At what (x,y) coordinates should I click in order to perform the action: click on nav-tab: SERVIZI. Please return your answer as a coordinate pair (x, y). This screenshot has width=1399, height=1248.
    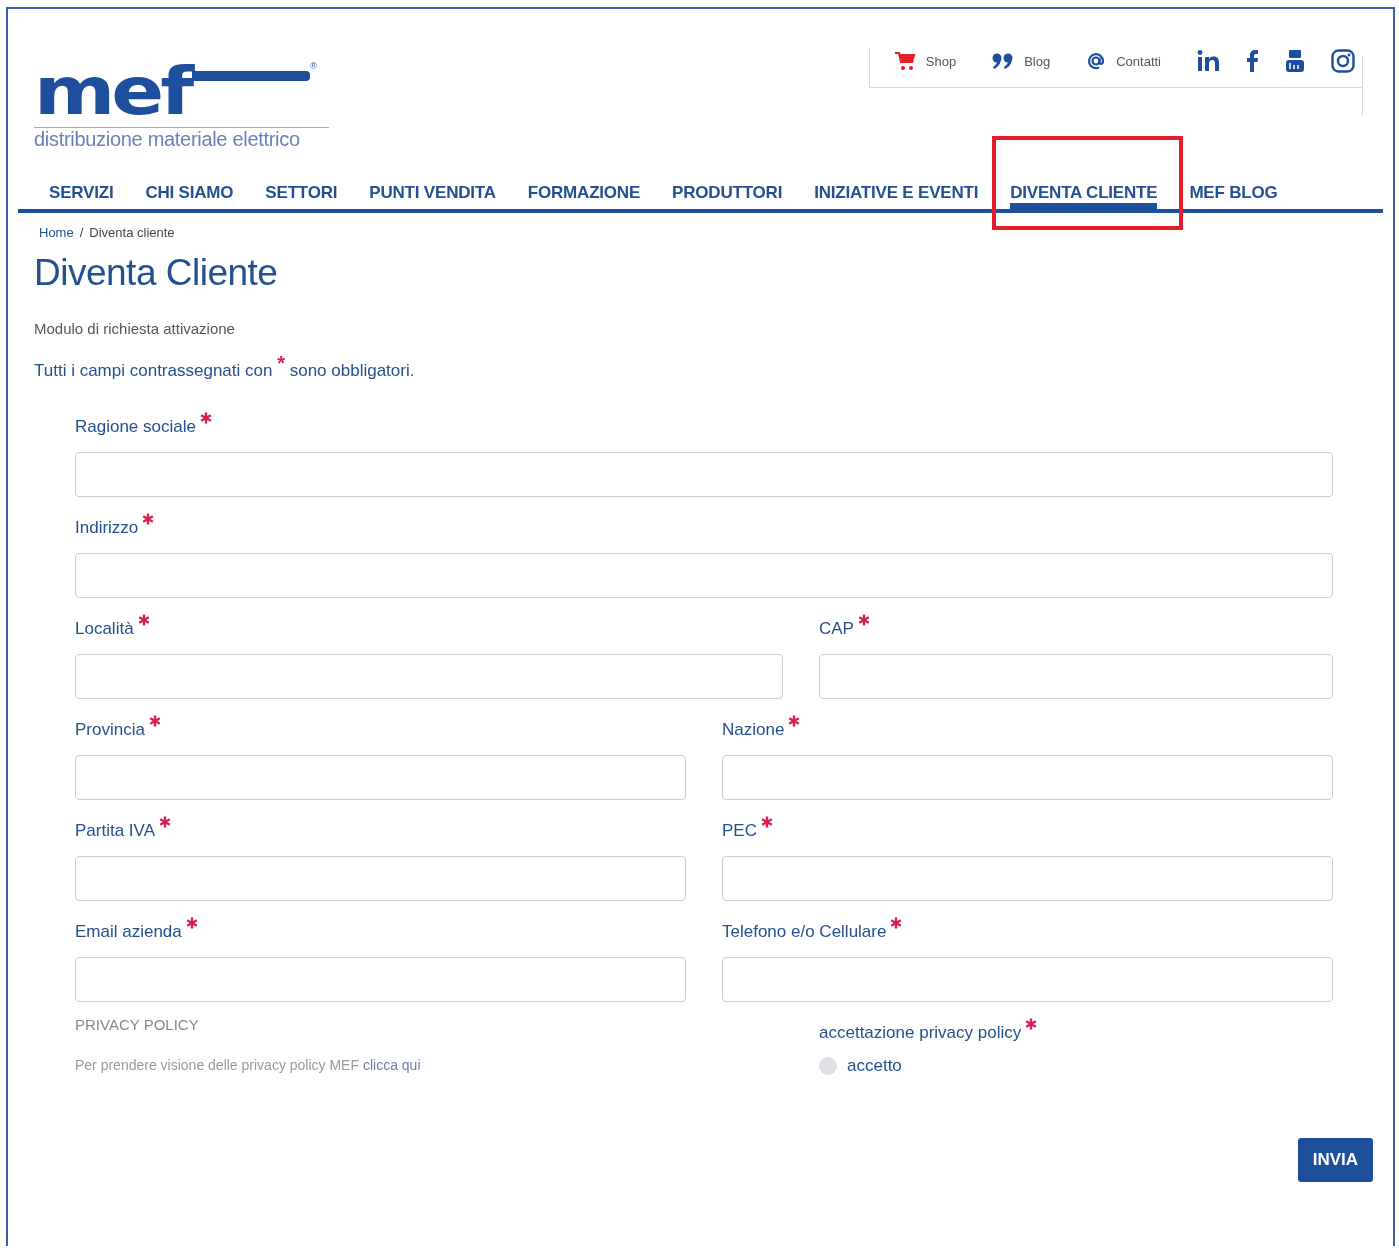
    Looking at the image, I should click on (81, 192).